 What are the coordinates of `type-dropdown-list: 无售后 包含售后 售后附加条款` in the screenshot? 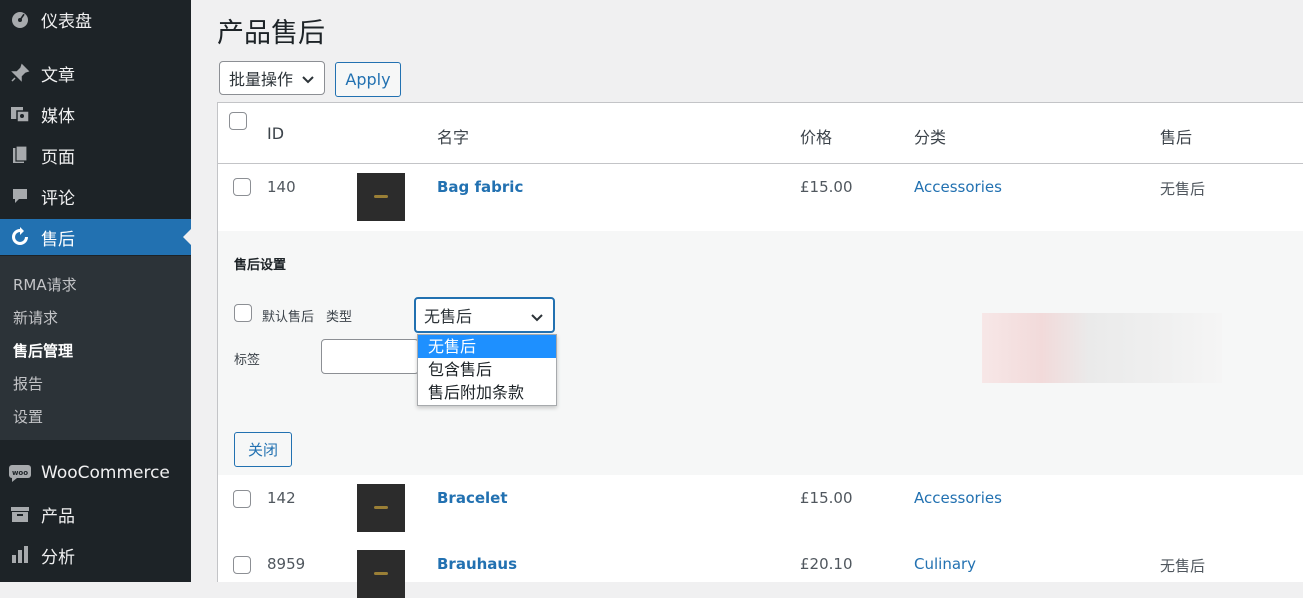 It's located at (487, 370).